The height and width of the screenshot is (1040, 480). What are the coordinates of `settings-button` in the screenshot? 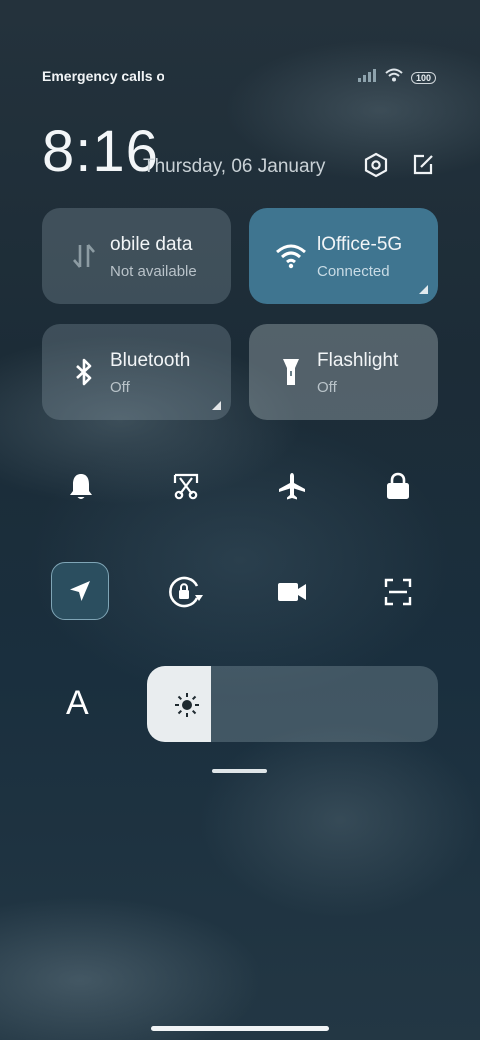 It's located at (376, 165).